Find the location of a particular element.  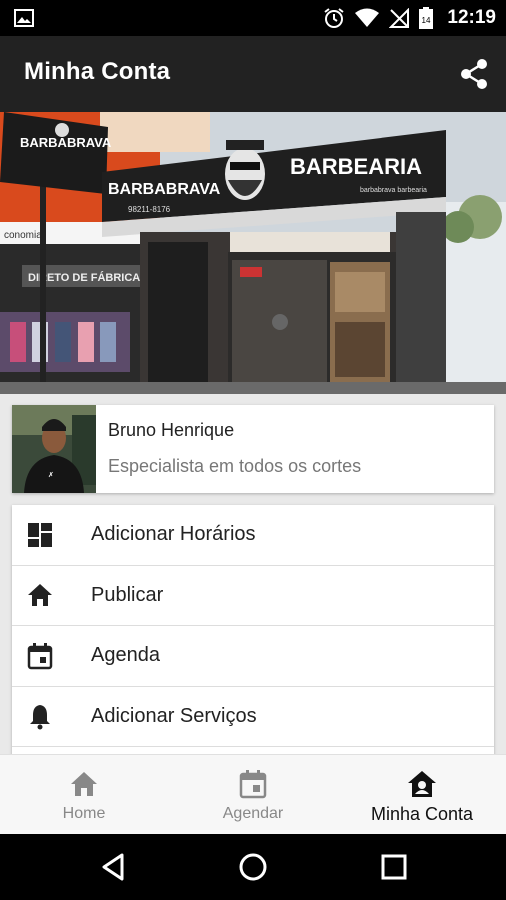

dashboard-icon is located at coordinates (40, 534).